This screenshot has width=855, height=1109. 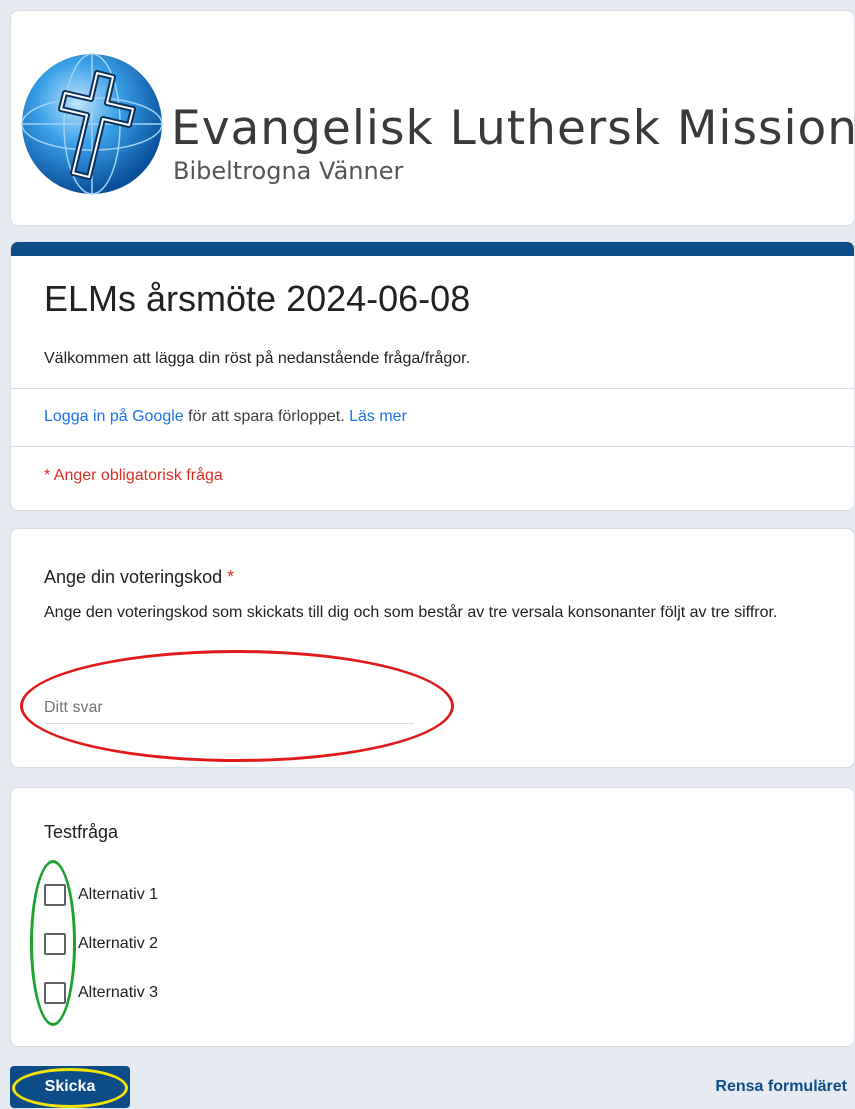 I want to click on signin-text: för att spara förloppet., so click(x=266, y=416).